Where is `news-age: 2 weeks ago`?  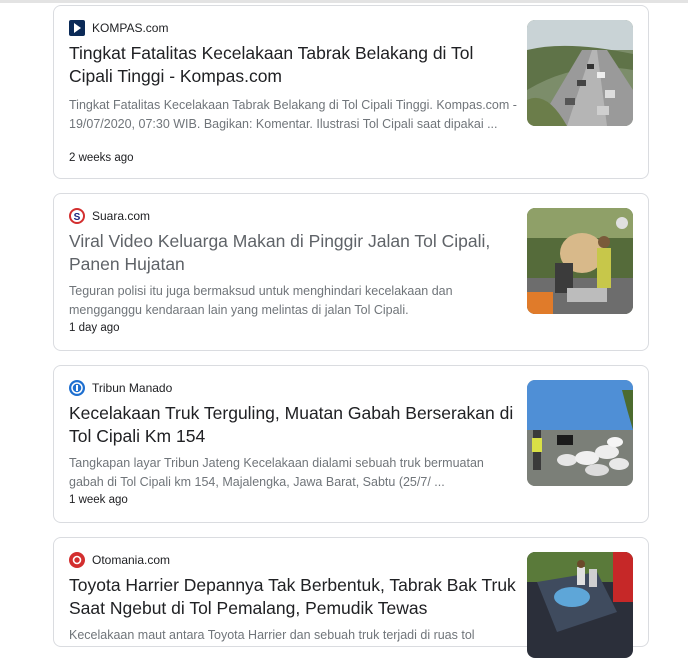 news-age: 2 weeks ago is located at coordinates (101, 158).